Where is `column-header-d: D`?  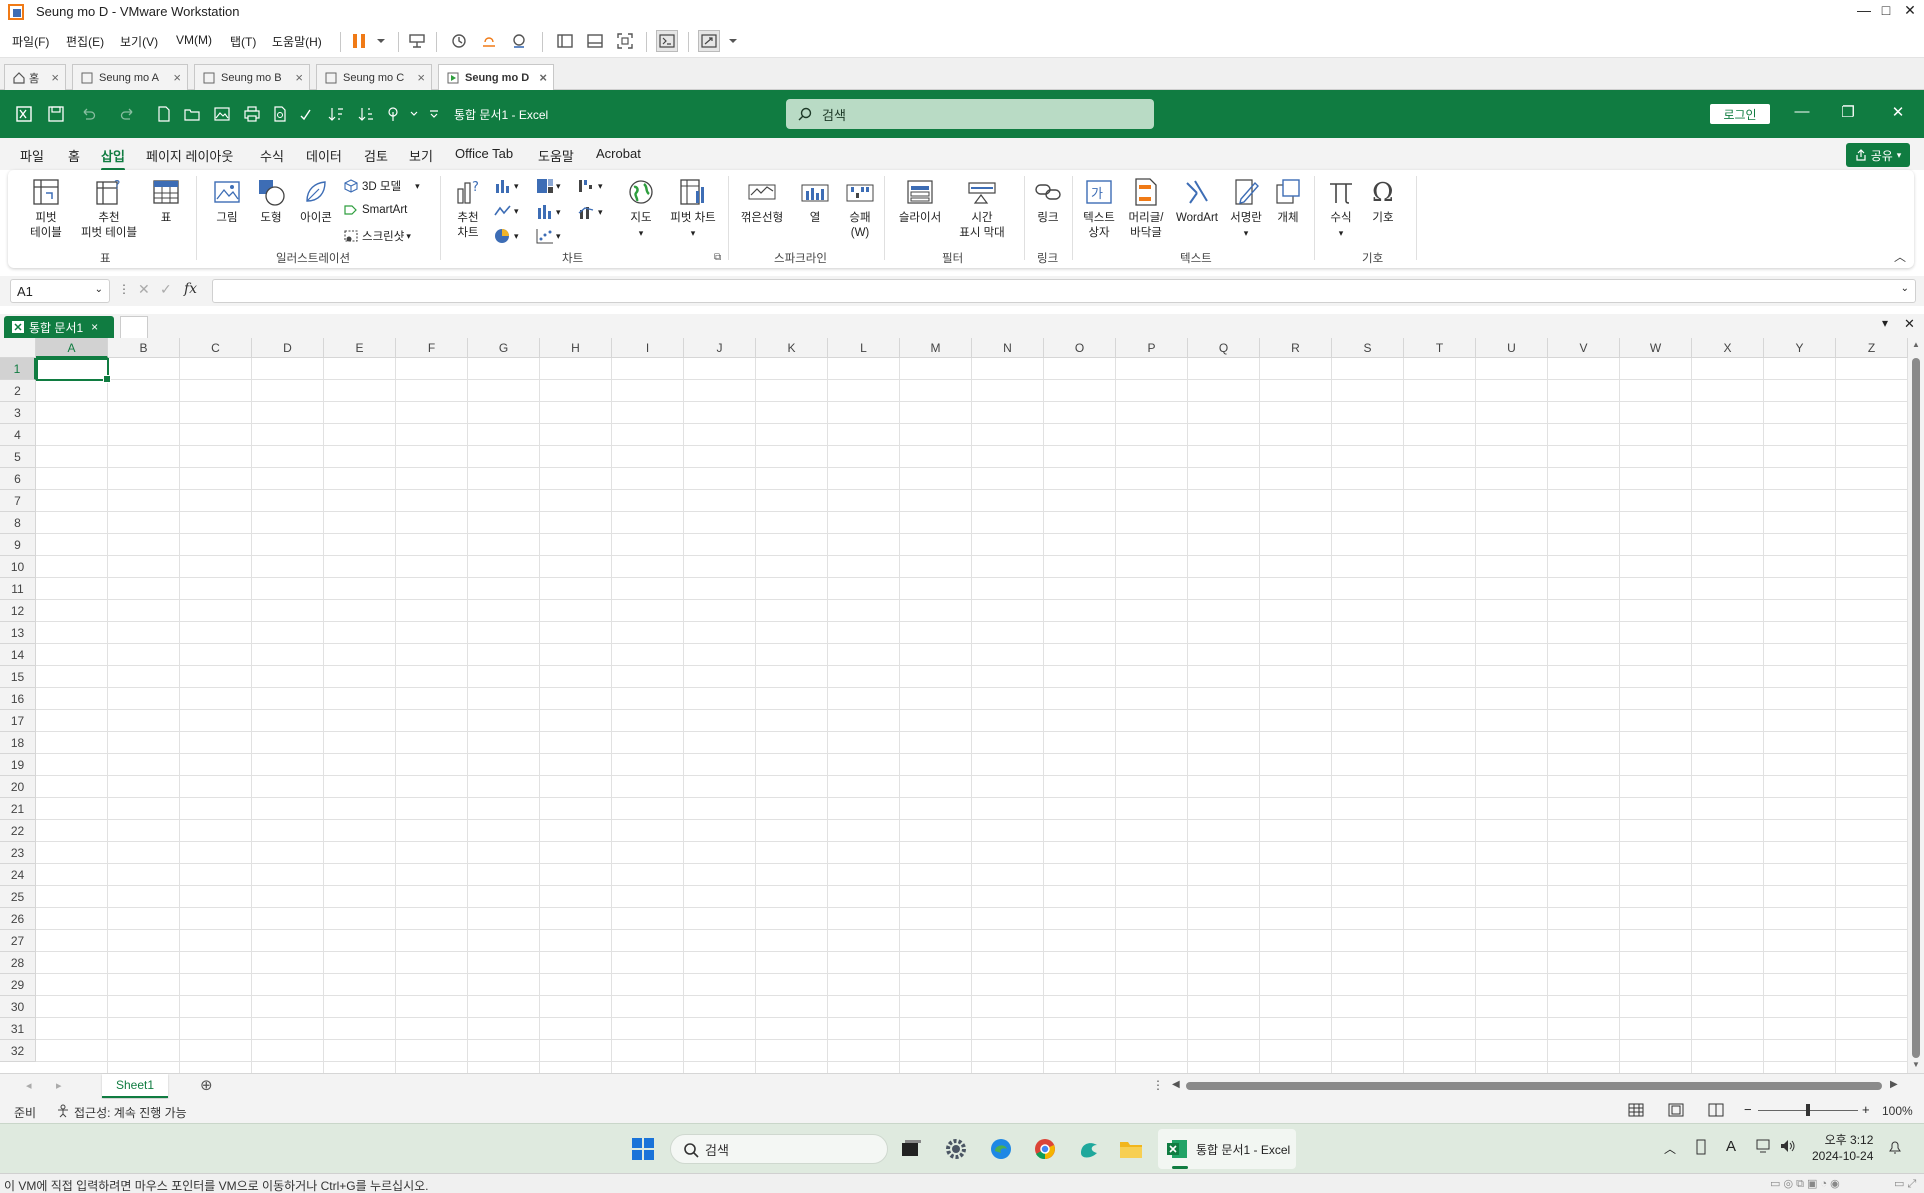 column-header-d: D is located at coordinates (288, 348).